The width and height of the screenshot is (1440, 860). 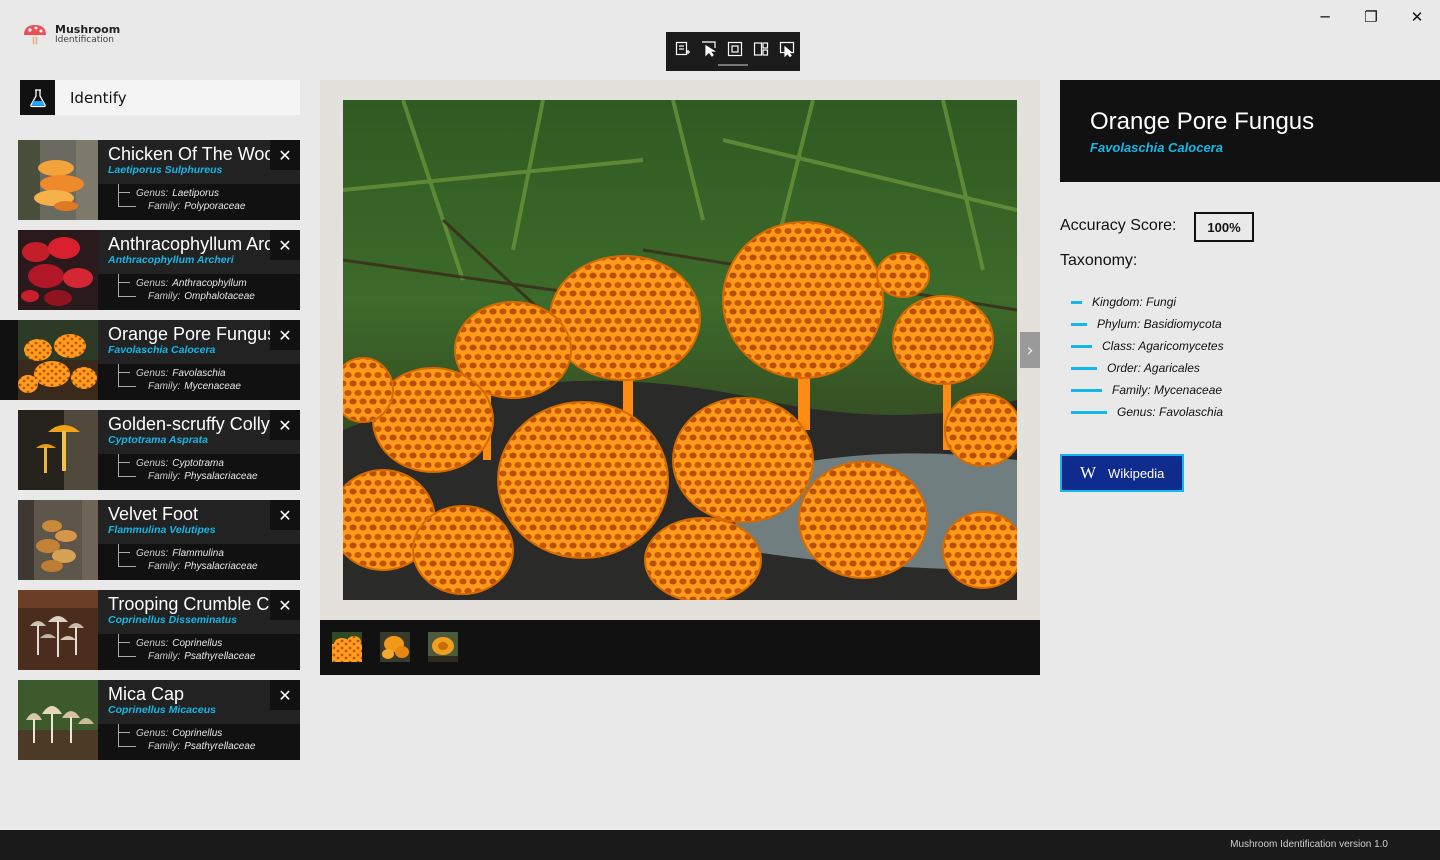 I want to click on genus-value: Cyptotrama, so click(x=198, y=463).